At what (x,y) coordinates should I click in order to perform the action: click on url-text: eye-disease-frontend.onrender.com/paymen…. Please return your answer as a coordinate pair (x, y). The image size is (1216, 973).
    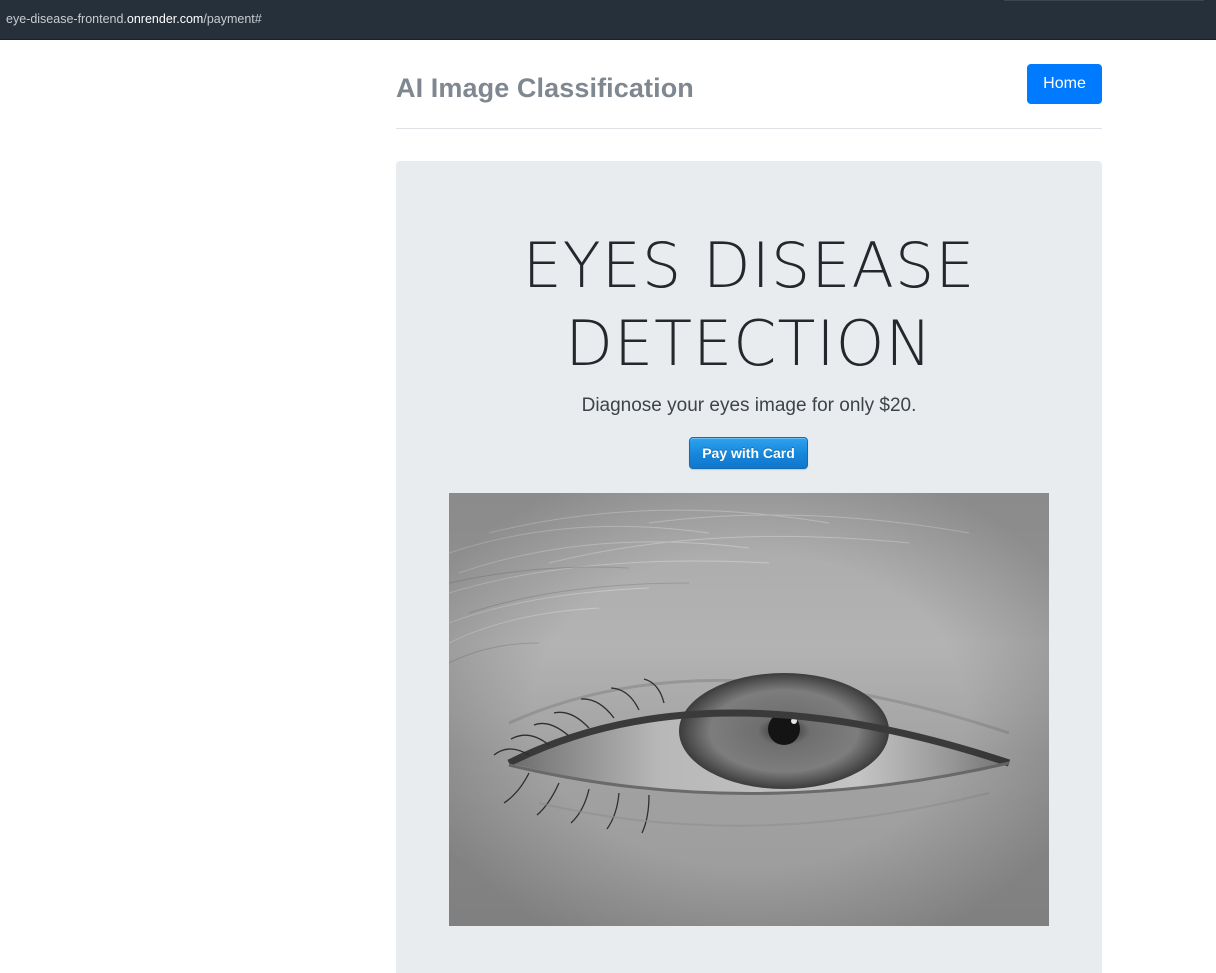
    Looking at the image, I should click on (134, 19).